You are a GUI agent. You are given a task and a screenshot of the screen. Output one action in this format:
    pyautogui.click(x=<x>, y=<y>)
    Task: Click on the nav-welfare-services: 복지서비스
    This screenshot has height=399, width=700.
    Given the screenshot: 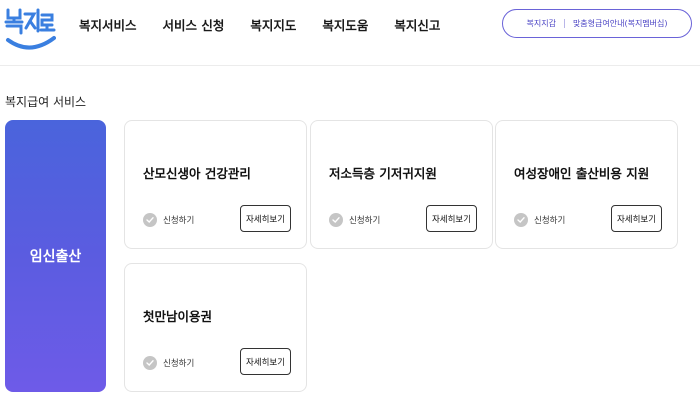 What is the action you would take?
    pyautogui.click(x=108, y=24)
    